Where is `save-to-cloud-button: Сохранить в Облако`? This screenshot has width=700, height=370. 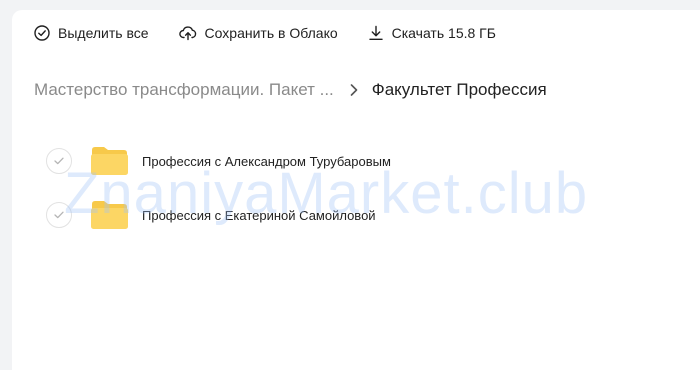
save-to-cloud-button: Сохранить в Облако is located at coordinates (258, 33).